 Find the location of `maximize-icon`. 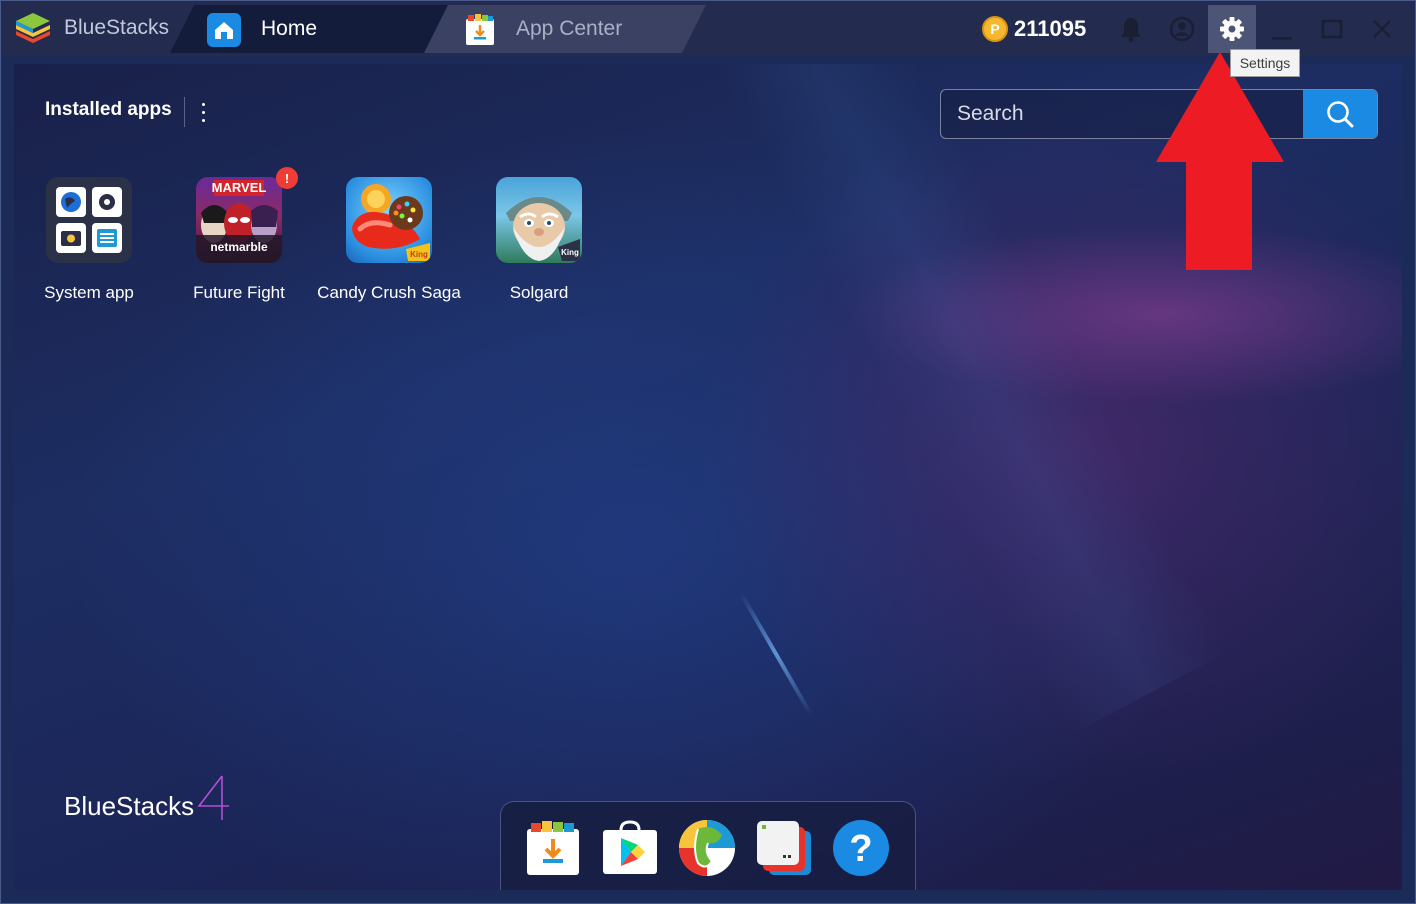

maximize-icon is located at coordinates (1332, 29).